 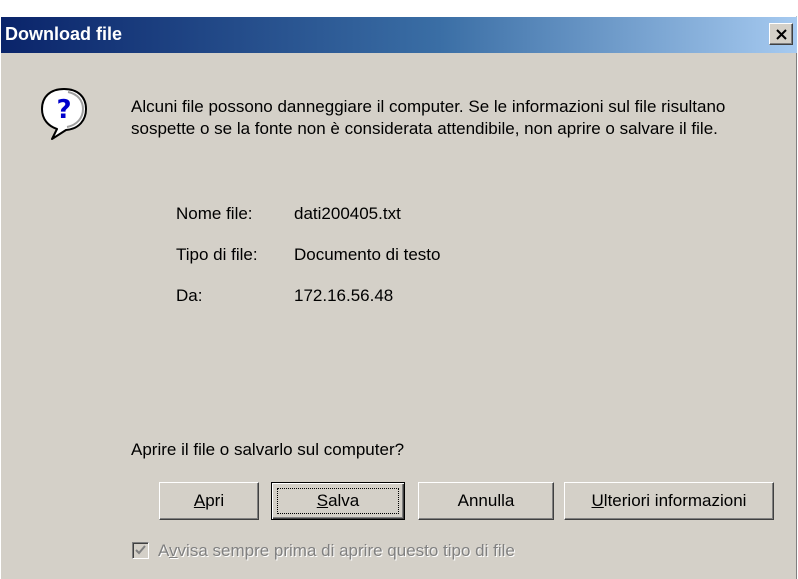 I want to click on title-bar: Download file, so click(x=399, y=35).